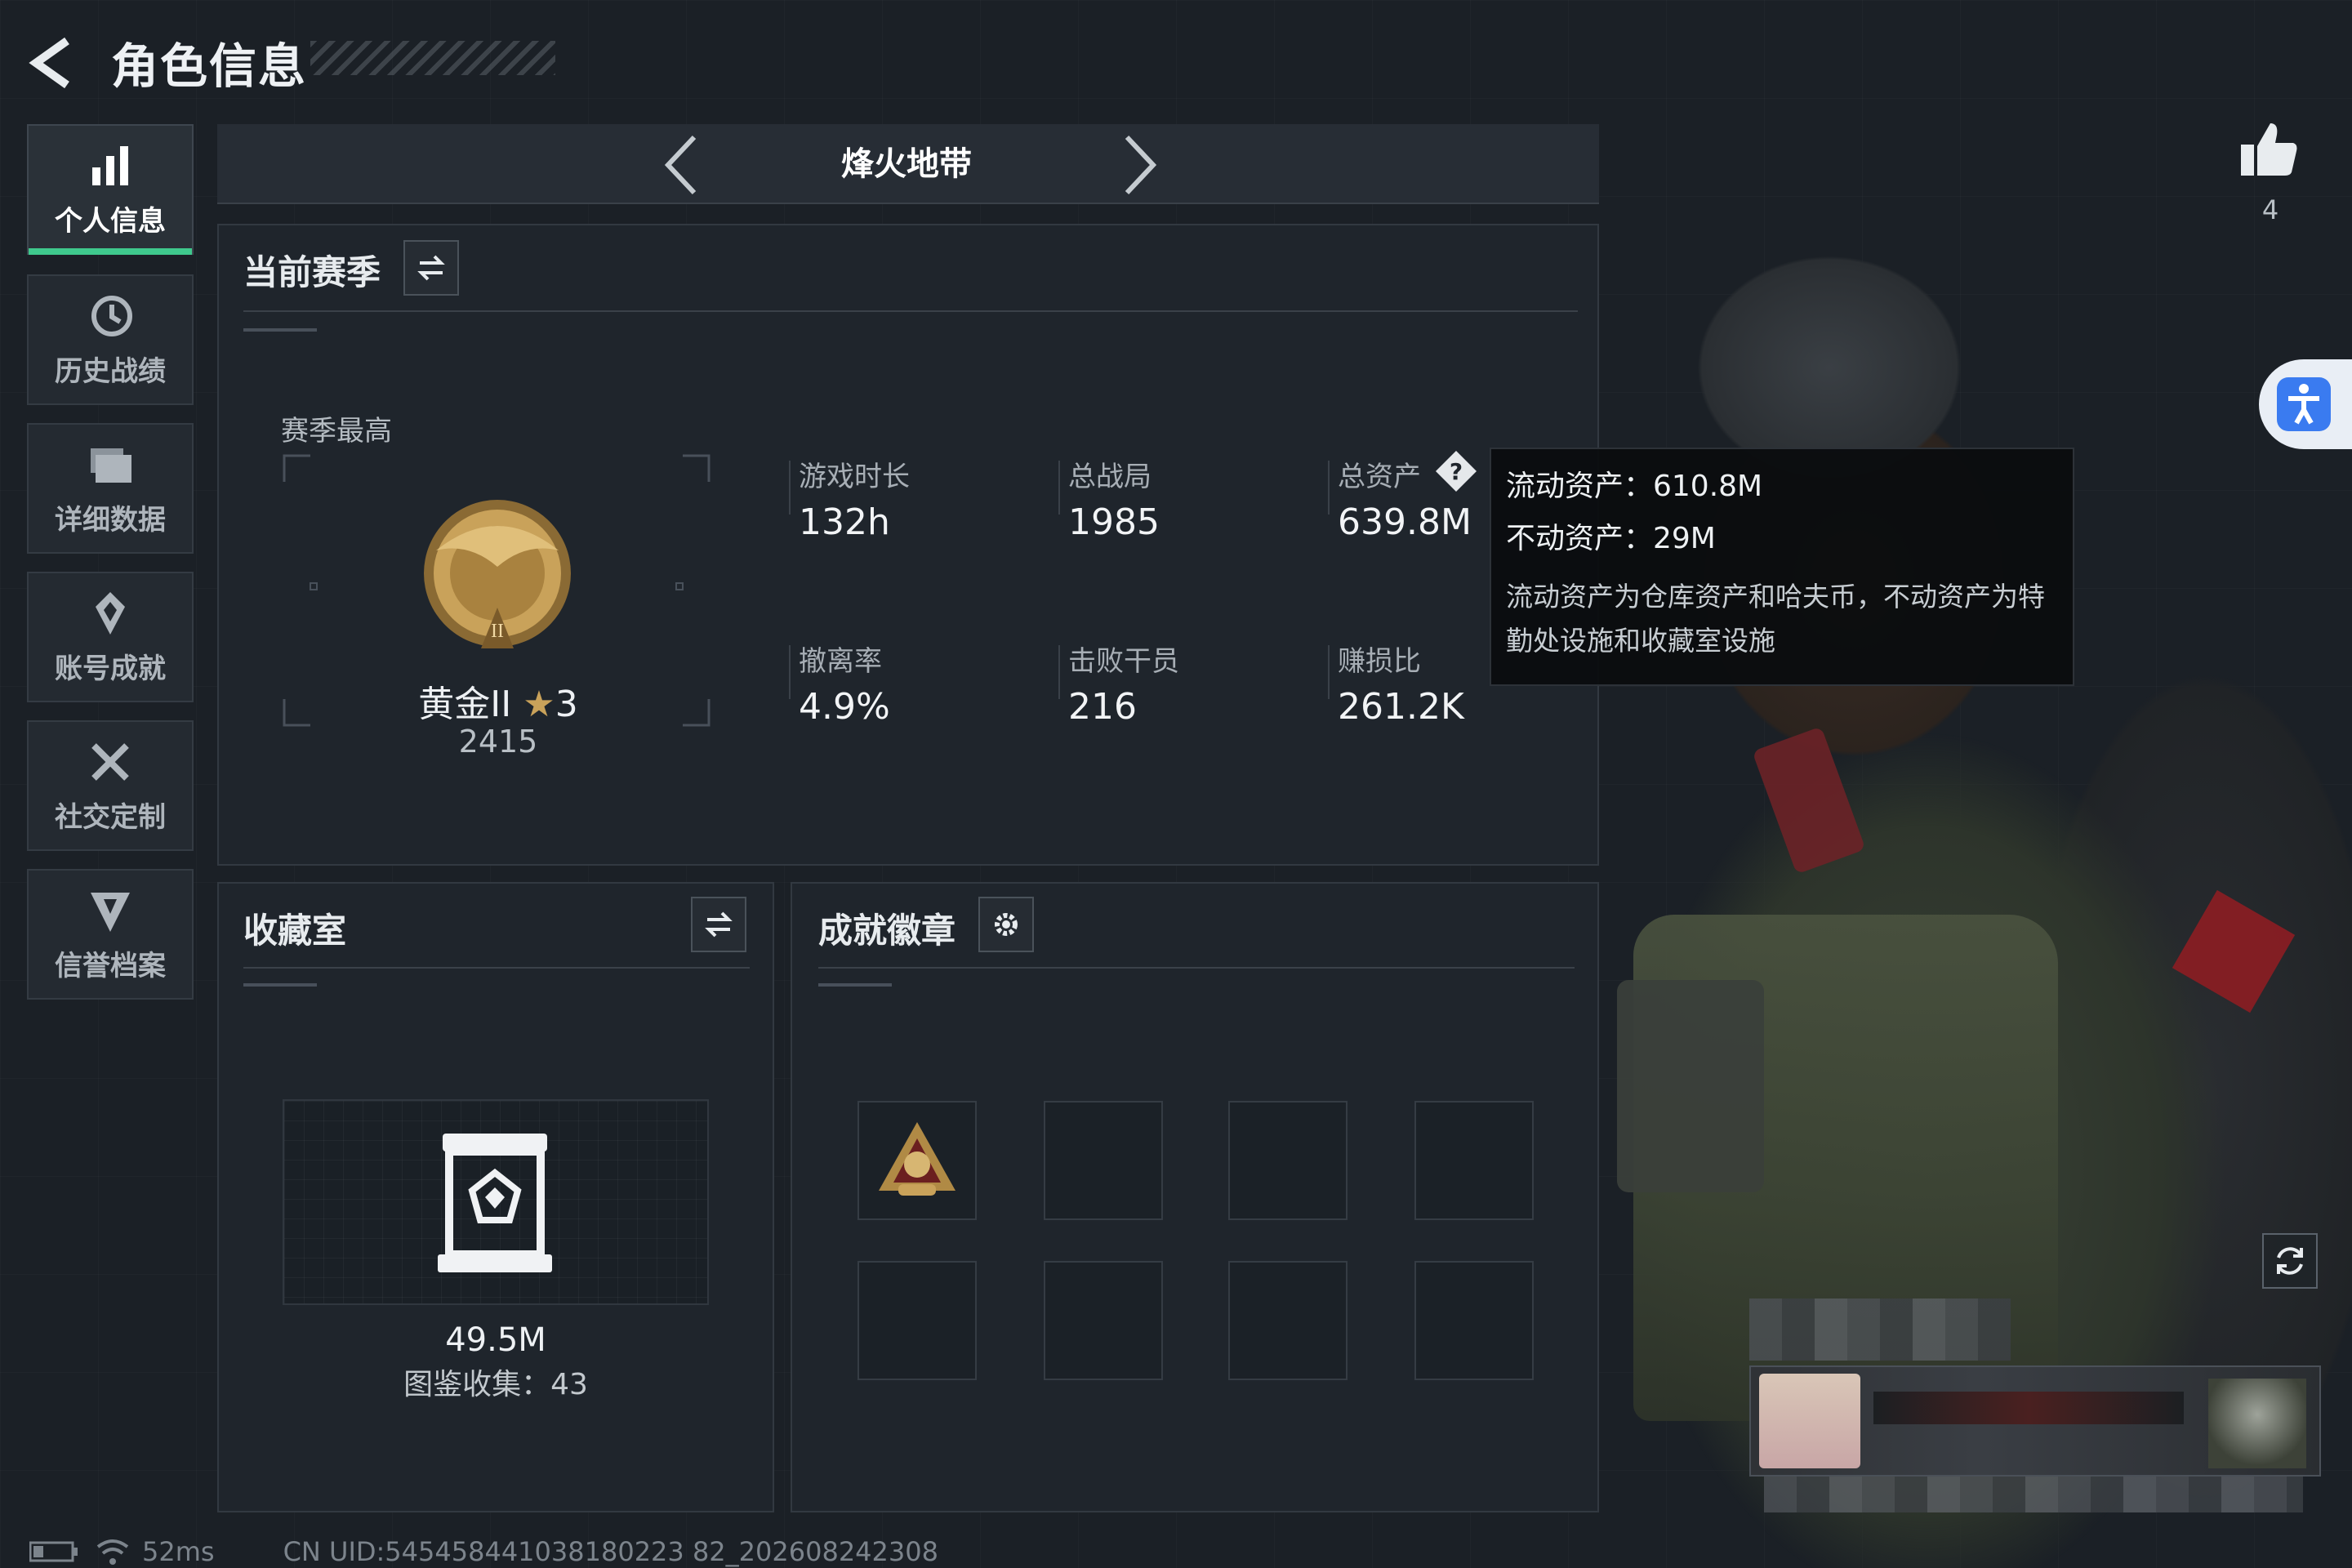 This screenshot has height=1568, width=2352. What do you see at coordinates (111, 668) in the screenshot?
I see `sidebar-item-label: 账号成就` at bounding box center [111, 668].